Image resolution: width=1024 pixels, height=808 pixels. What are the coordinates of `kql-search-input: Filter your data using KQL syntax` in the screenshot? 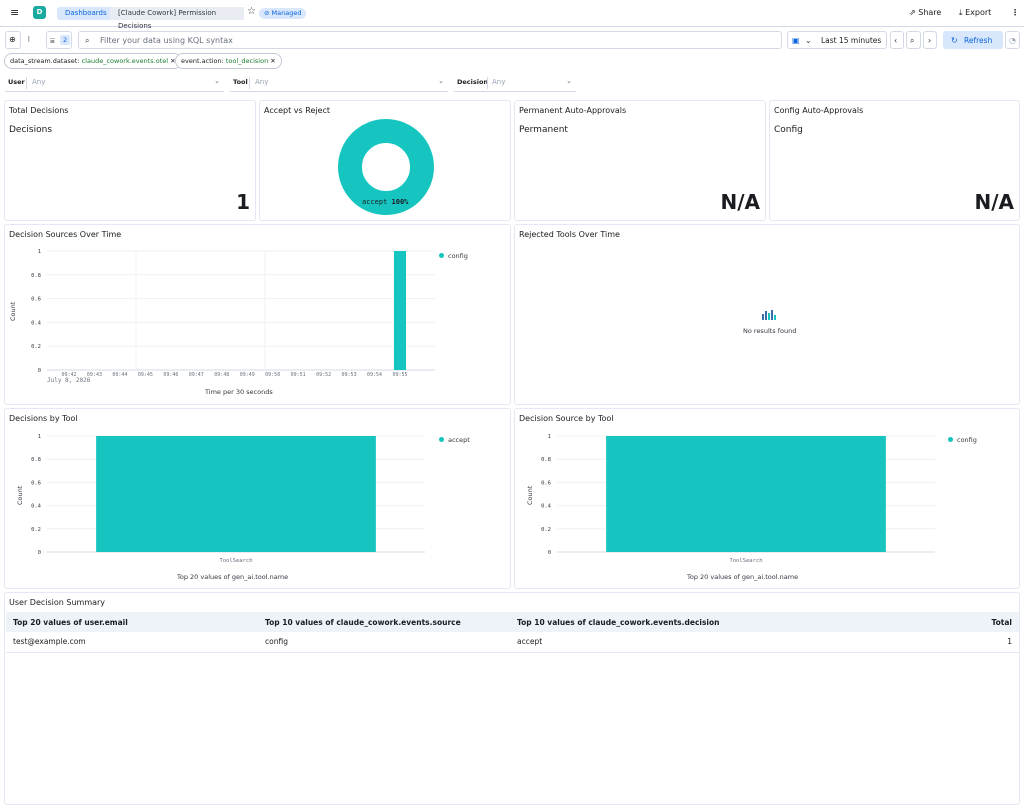 It's located at (166, 41).